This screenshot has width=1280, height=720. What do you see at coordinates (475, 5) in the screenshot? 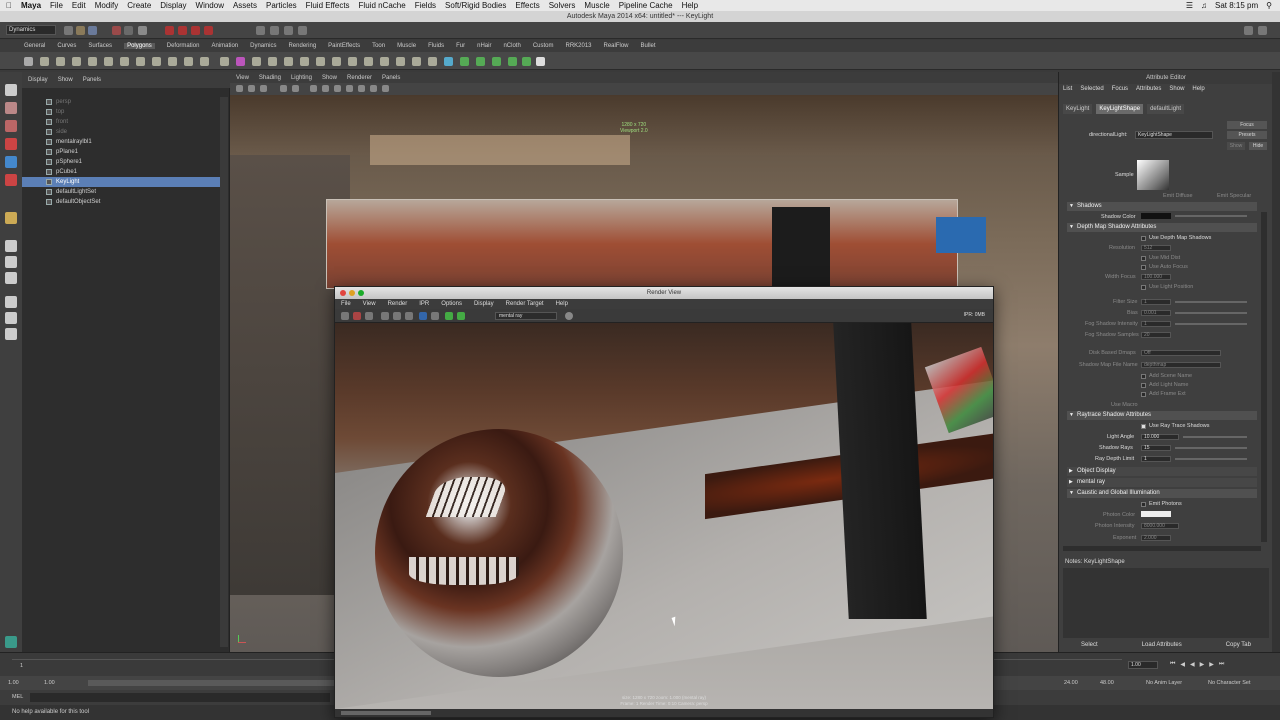
I see `menu-soft-rigid: Soft/Rigid Bodies` at bounding box center [475, 5].